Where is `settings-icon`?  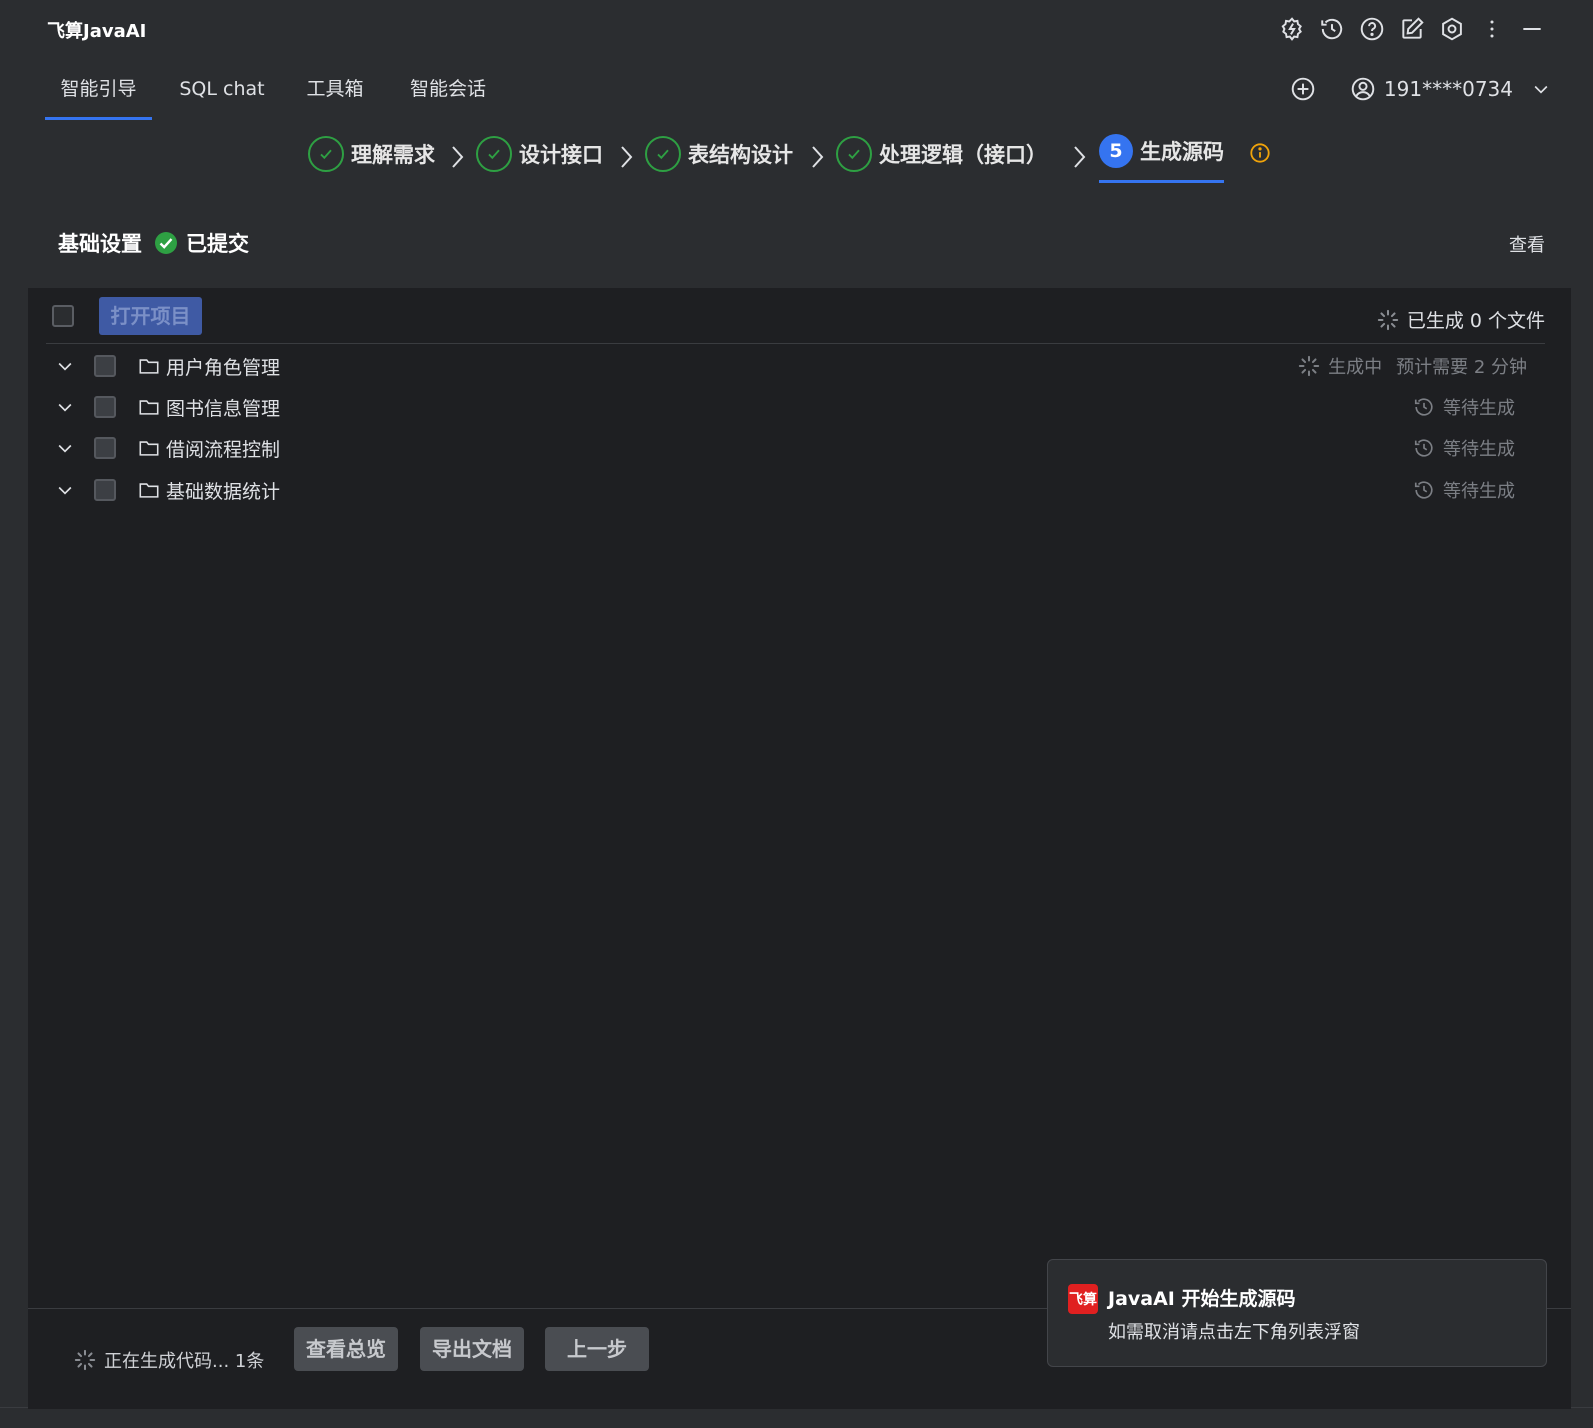 settings-icon is located at coordinates (1452, 29).